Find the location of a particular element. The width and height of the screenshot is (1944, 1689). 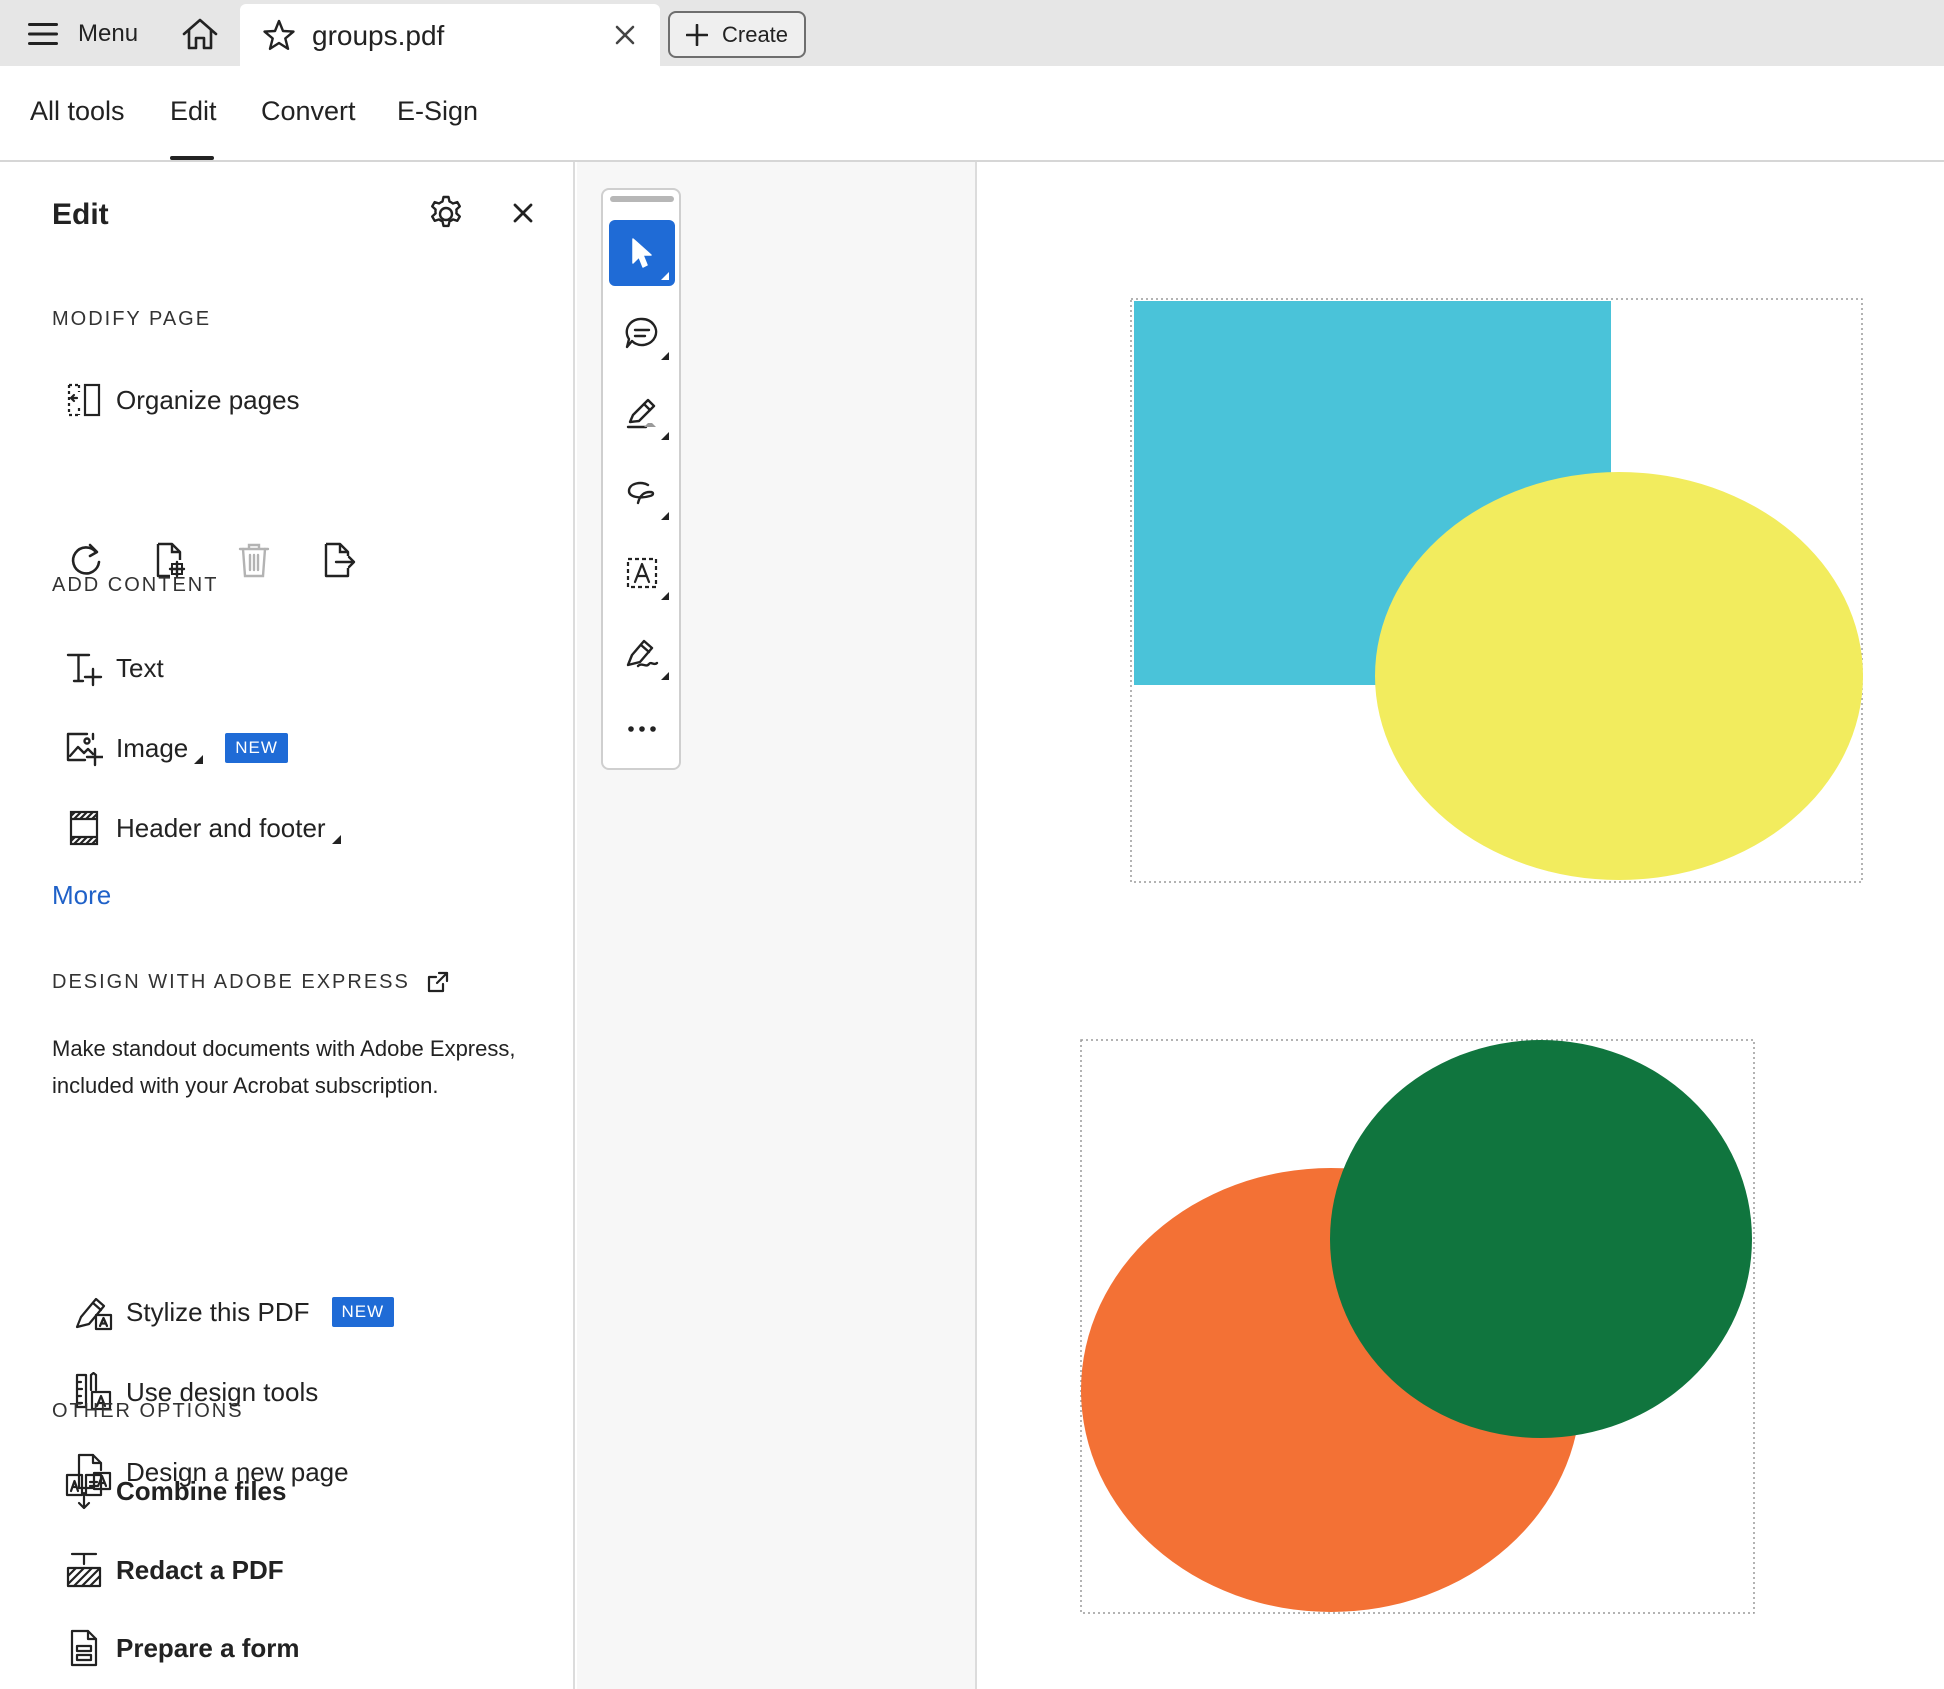

home-icon is located at coordinates (200, 34).